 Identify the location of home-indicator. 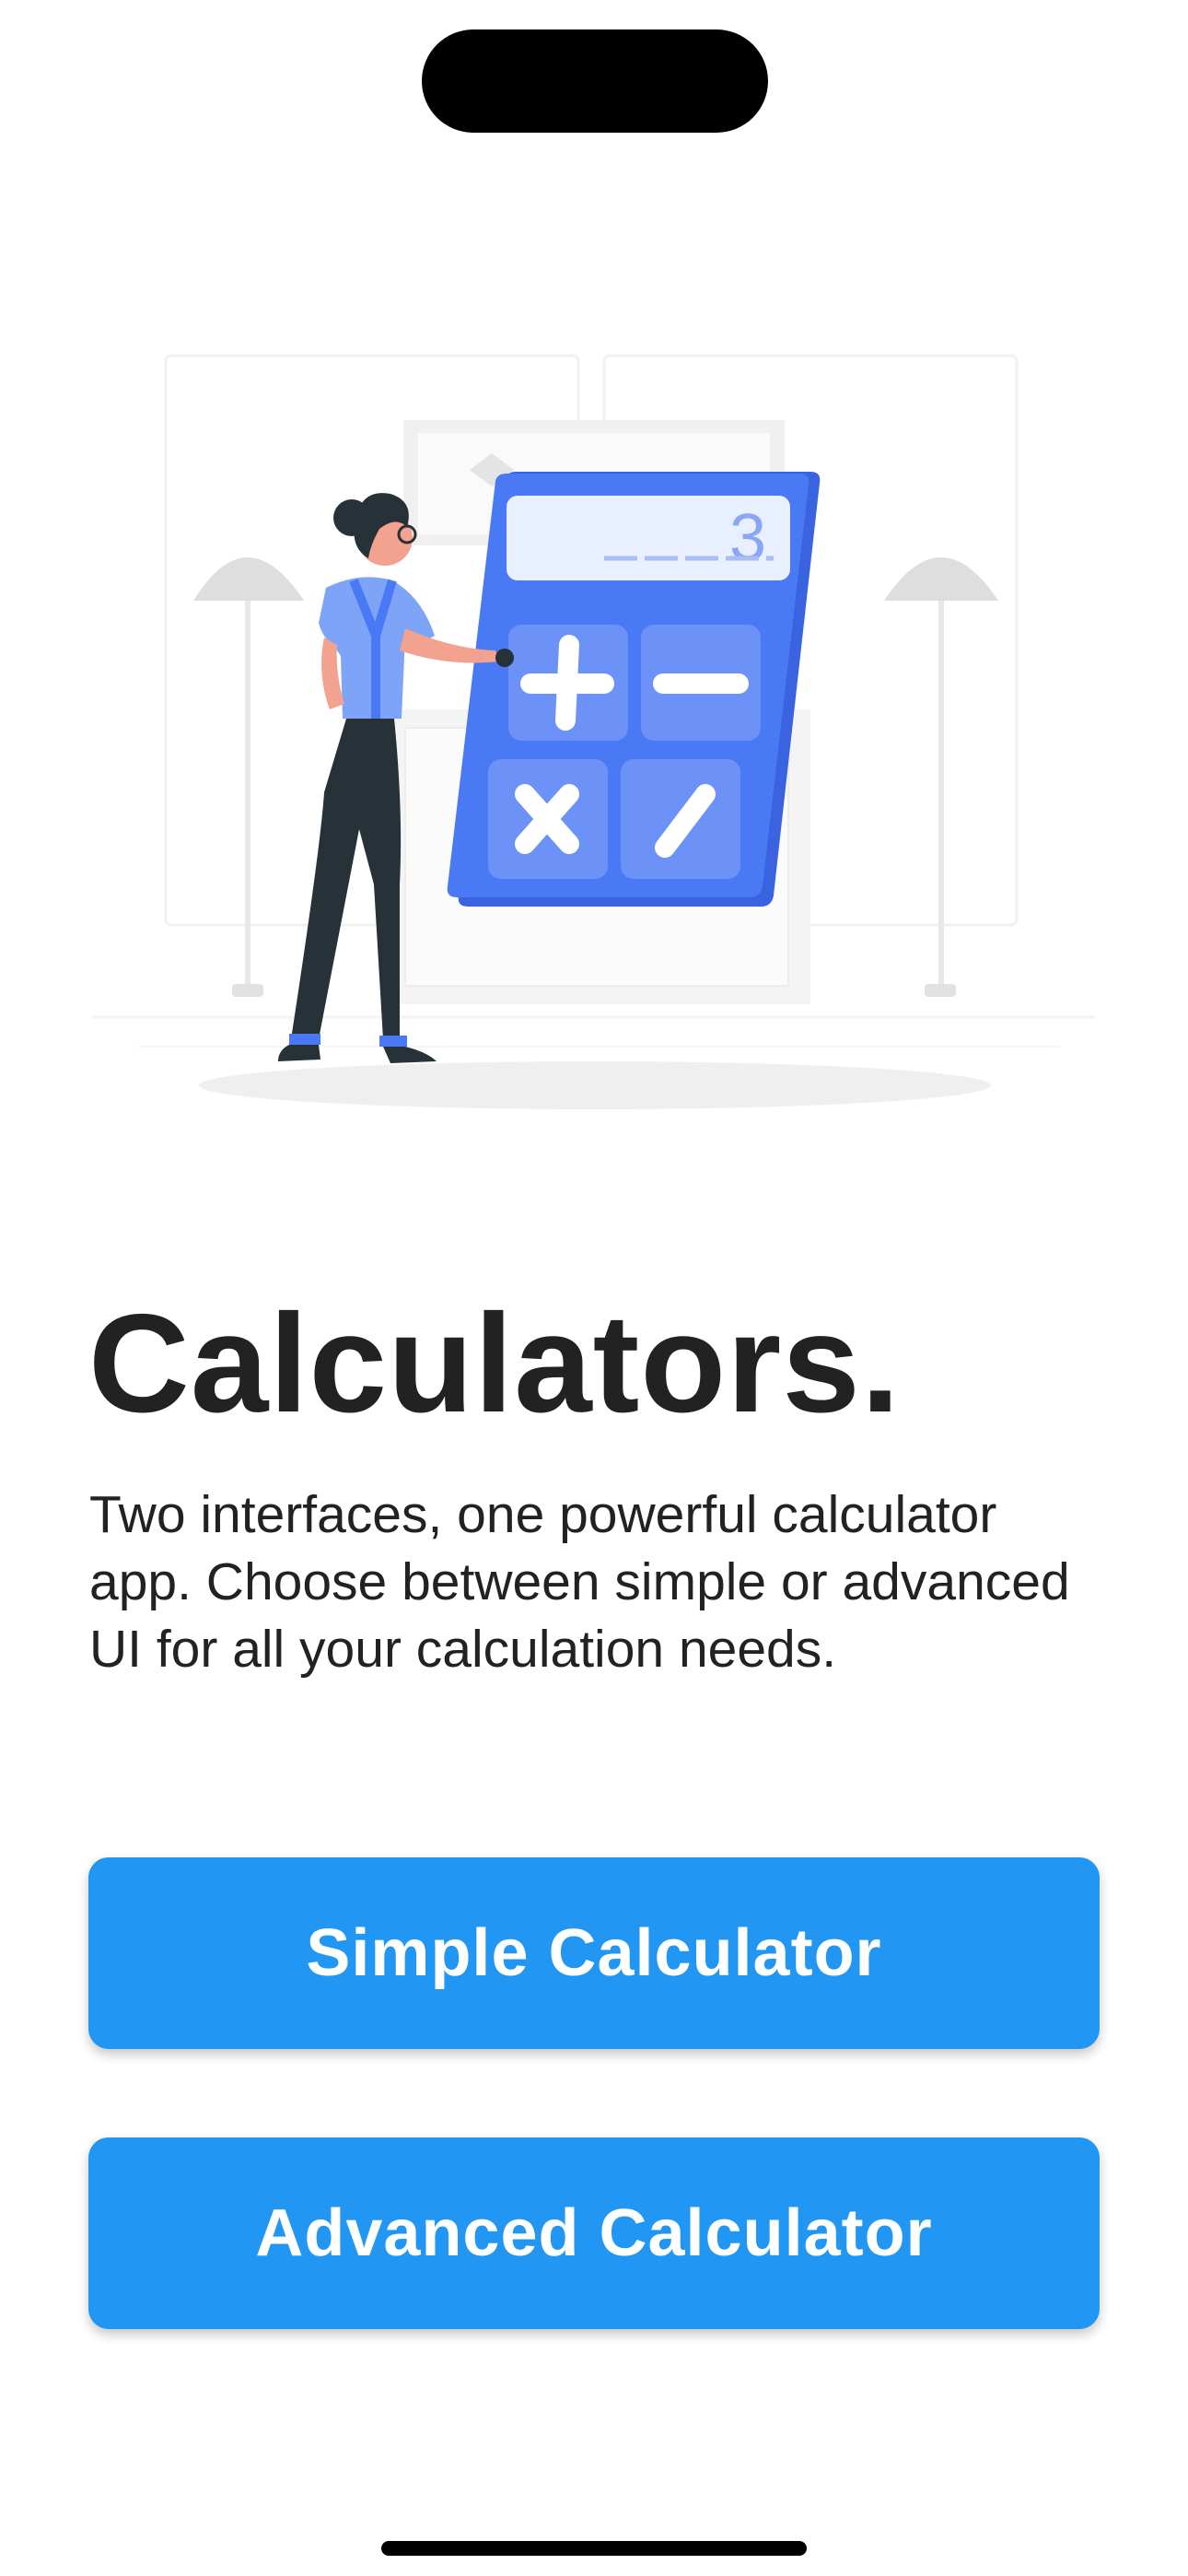
(594, 2548).